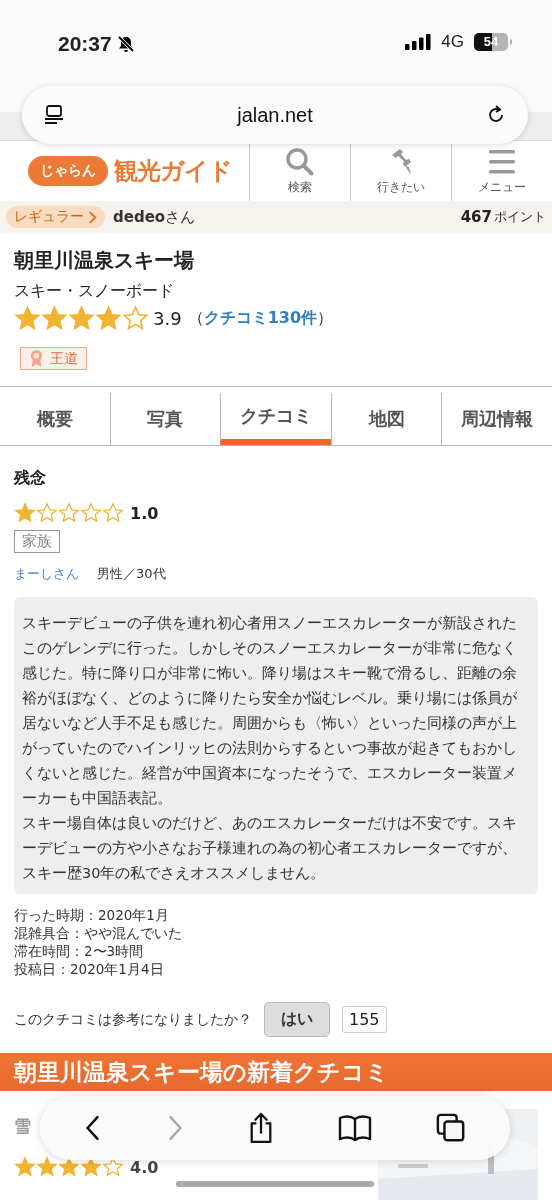  What do you see at coordinates (98, 933) in the screenshot?
I see `review-detail: 混雑具合：やや混んでいた` at bounding box center [98, 933].